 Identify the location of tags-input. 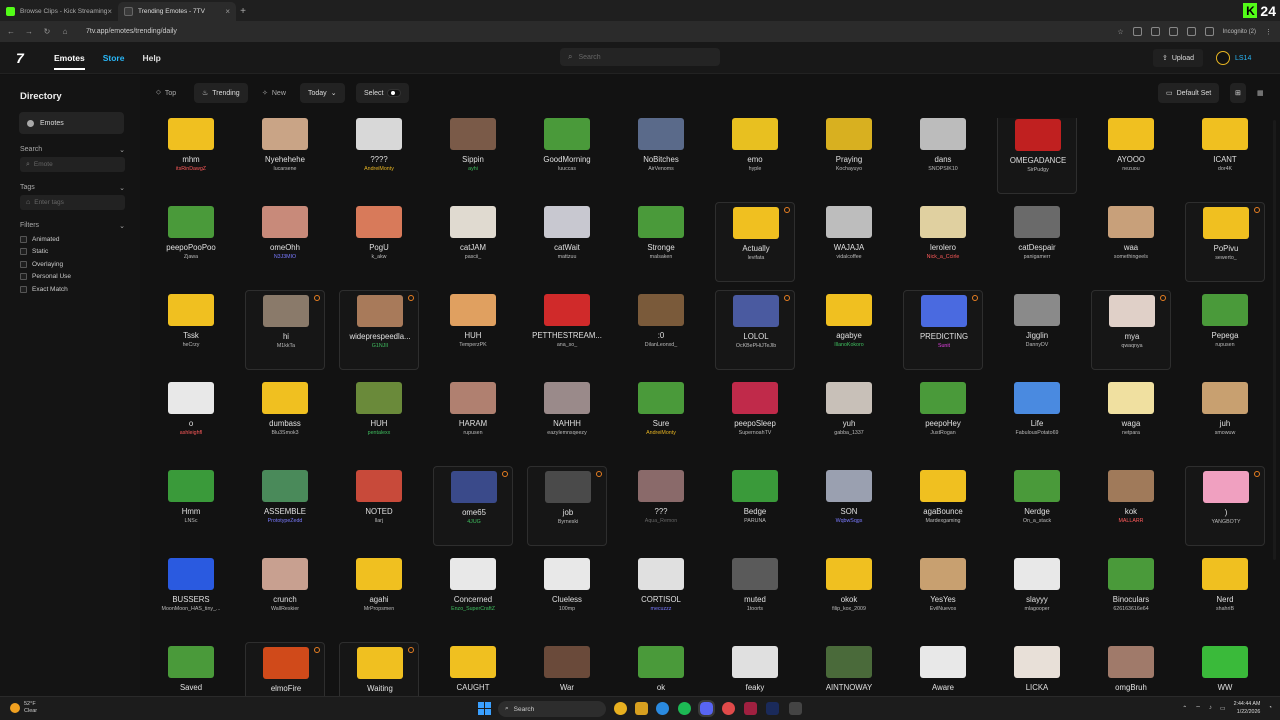
(74, 202).